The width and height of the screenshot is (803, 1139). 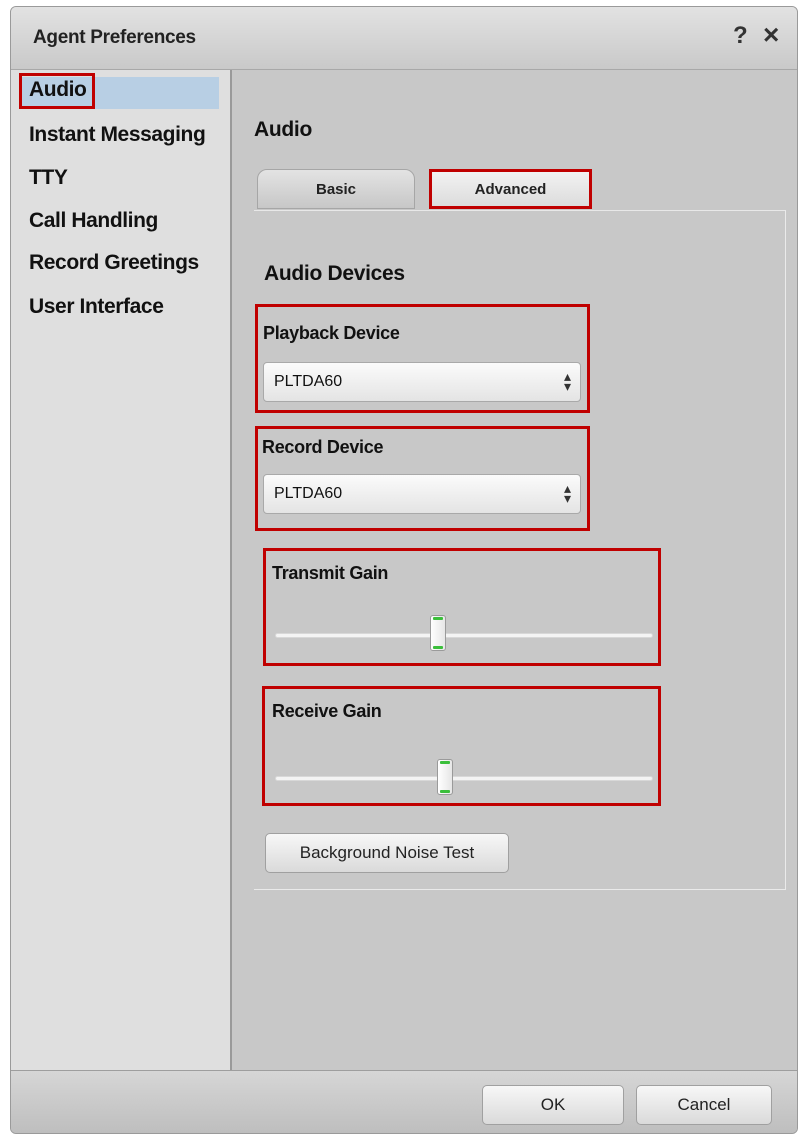 I want to click on tab-basic: Basic, so click(x=336, y=189).